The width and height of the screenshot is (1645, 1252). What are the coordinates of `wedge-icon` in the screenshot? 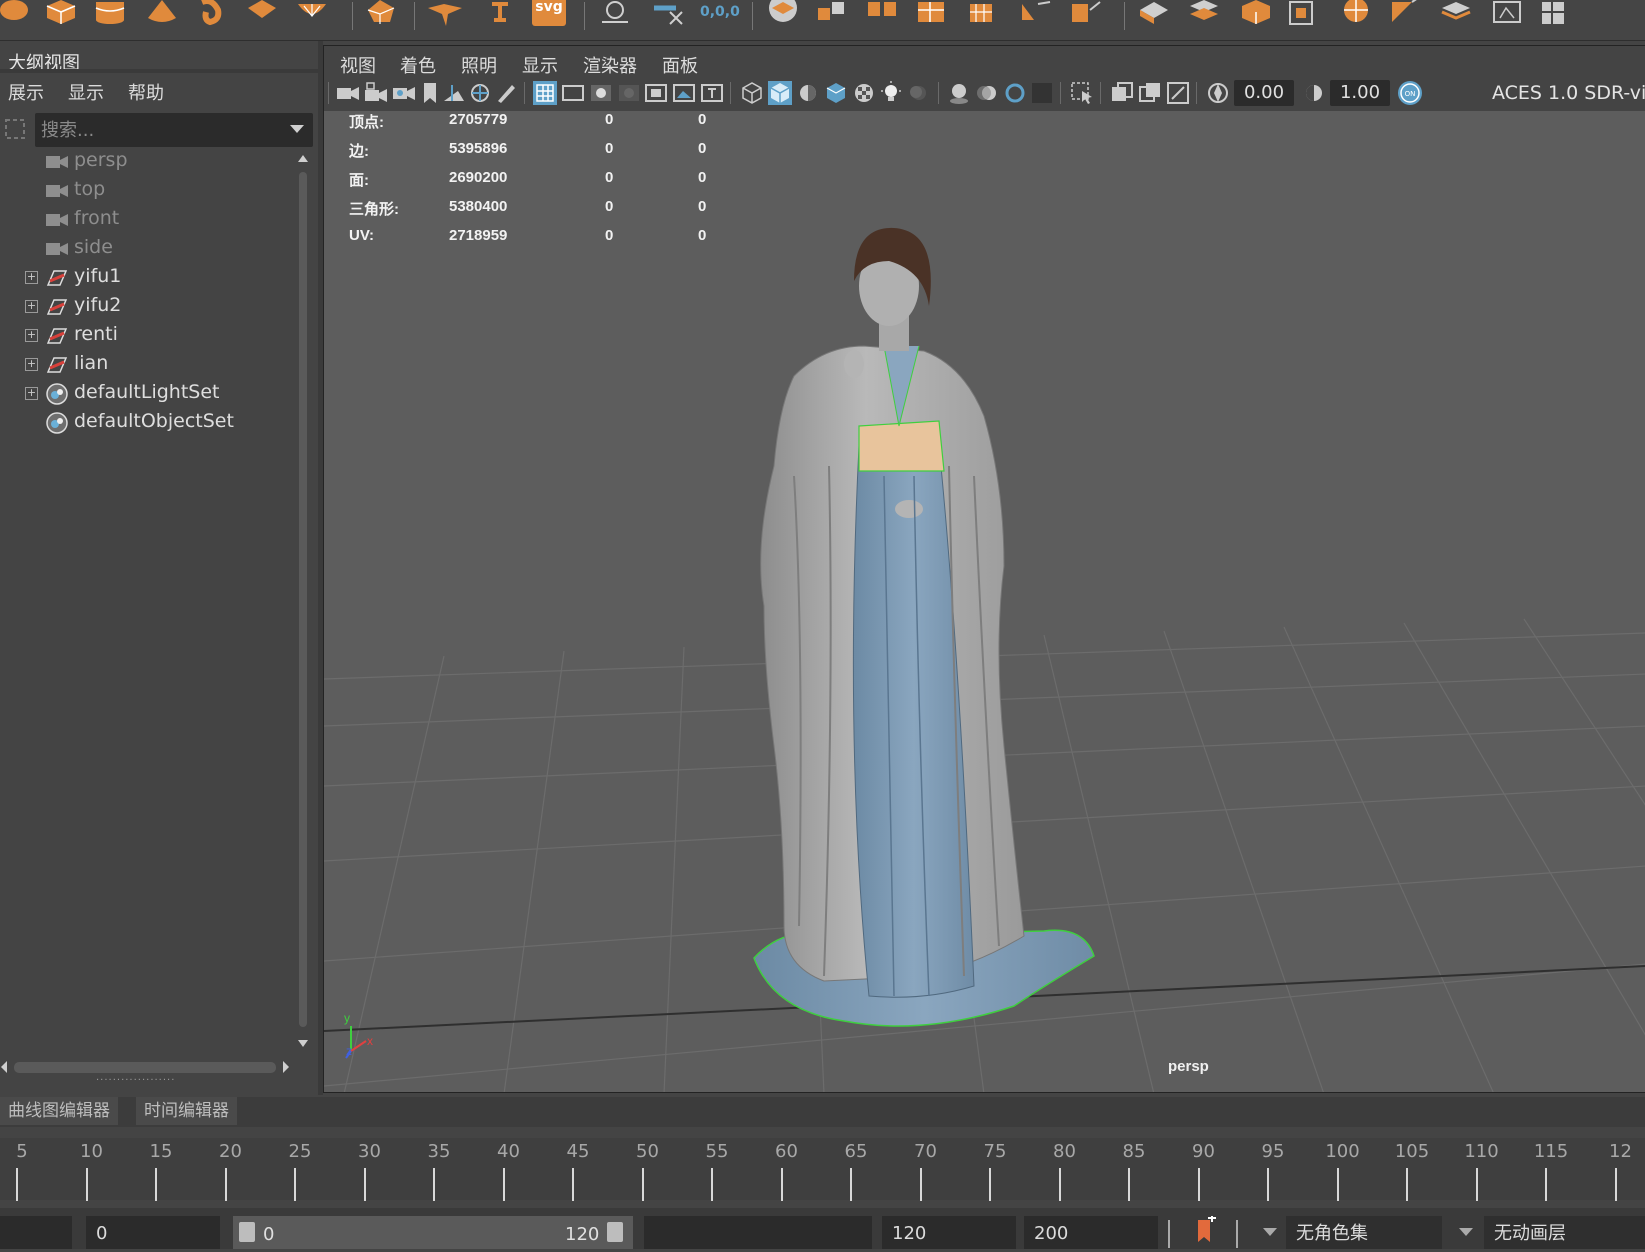 It's located at (1509, 15).